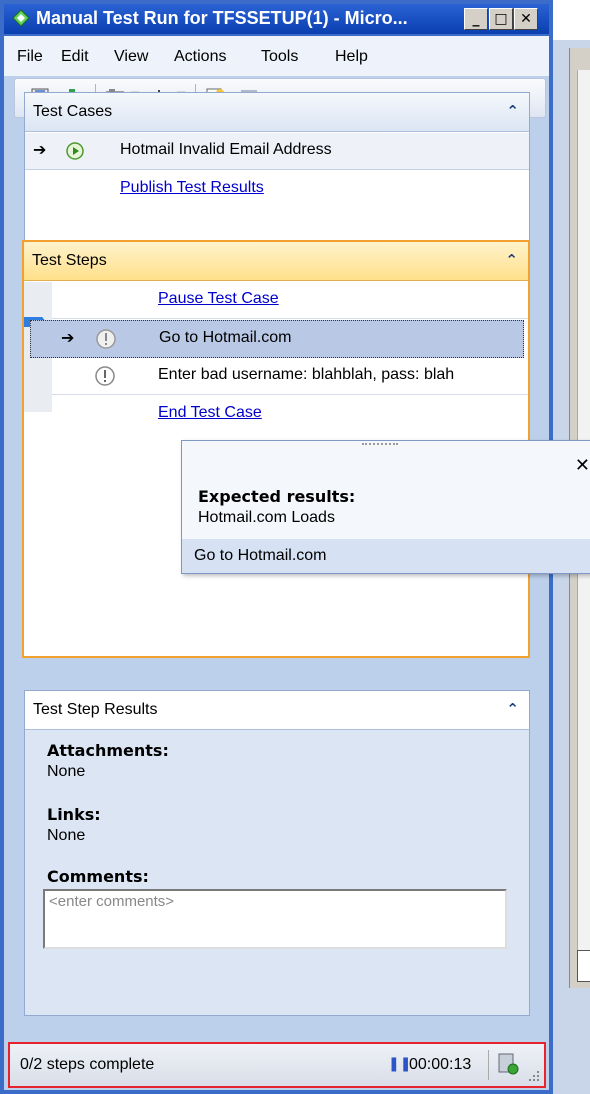  What do you see at coordinates (306, 374) in the screenshot?
I see `step-text: Enter bad username: blahblah, pass: blah` at bounding box center [306, 374].